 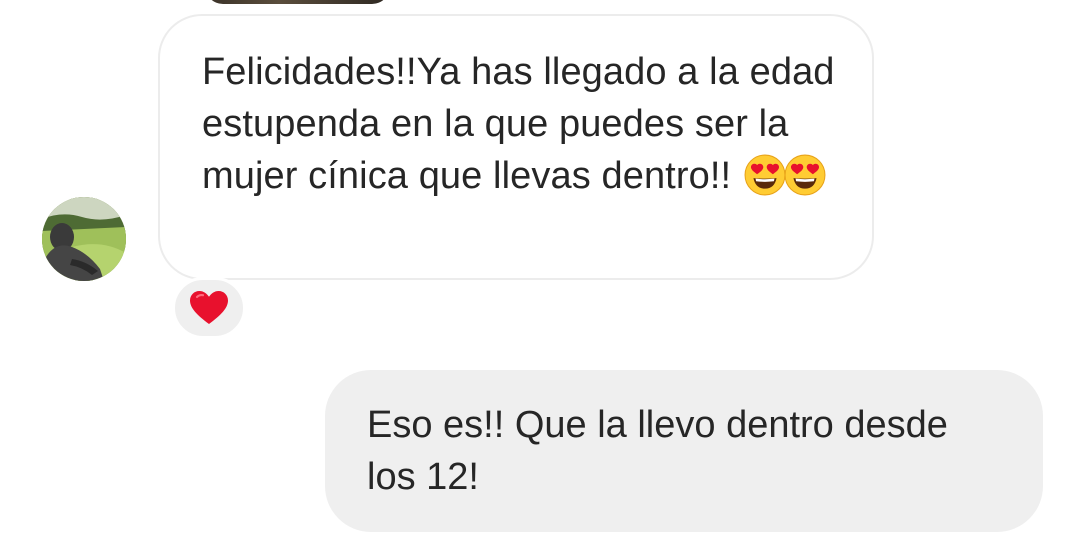 I want to click on sender-avatar, so click(x=84, y=239).